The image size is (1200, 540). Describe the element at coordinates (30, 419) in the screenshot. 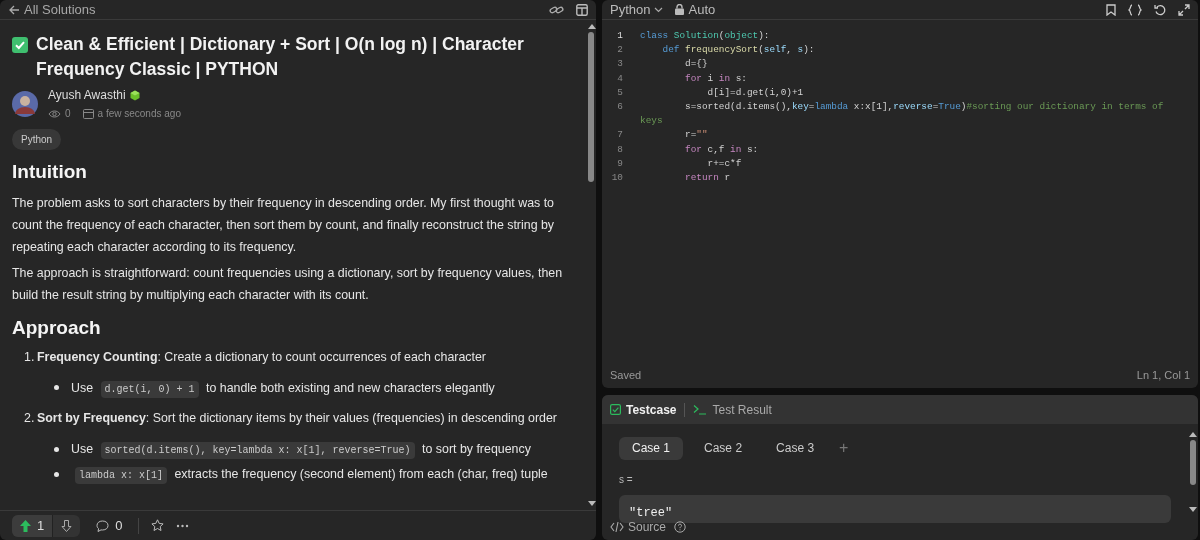

I see `list-number: 2.` at that location.